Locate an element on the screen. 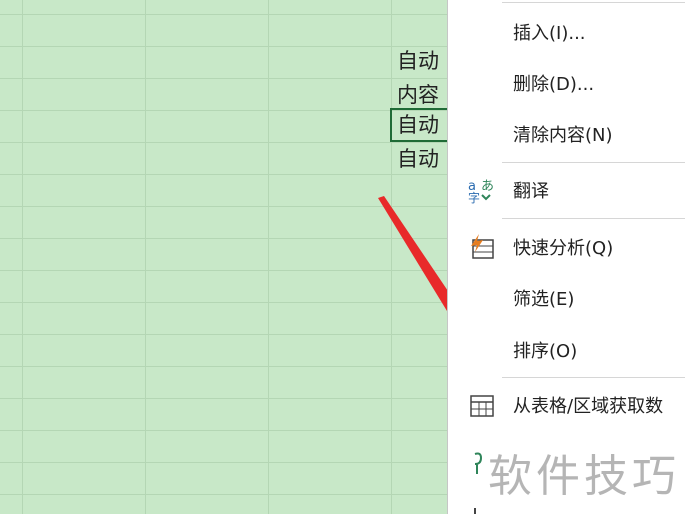 Image resolution: width=685 pixels, height=514 pixels. menu-item-label: 排序(O) is located at coordinates (545, 351).